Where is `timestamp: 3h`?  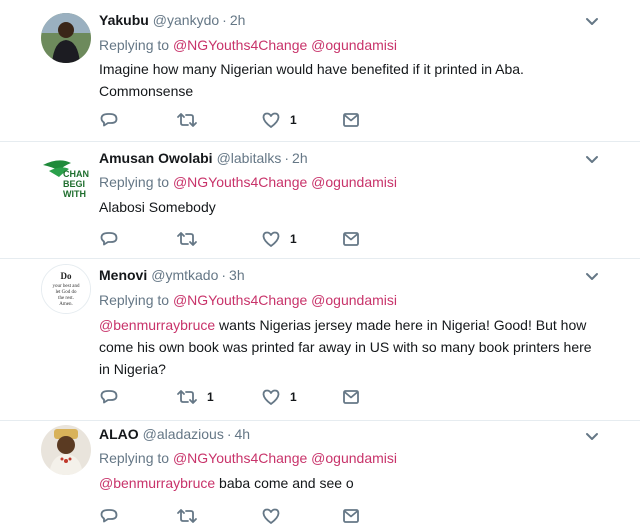 timestamp: 3h is located at coordinates (237, 275).